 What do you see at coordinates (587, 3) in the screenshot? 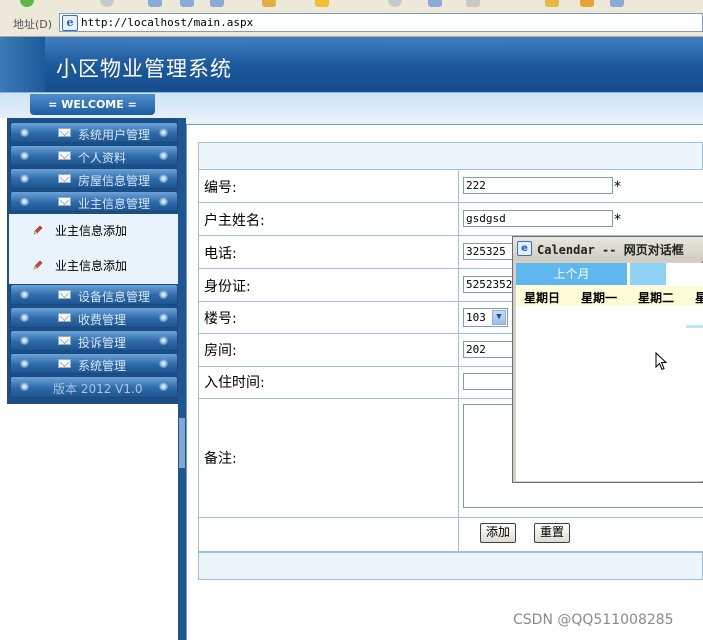
I see `edit-icon` at bounding box center [587, 3].